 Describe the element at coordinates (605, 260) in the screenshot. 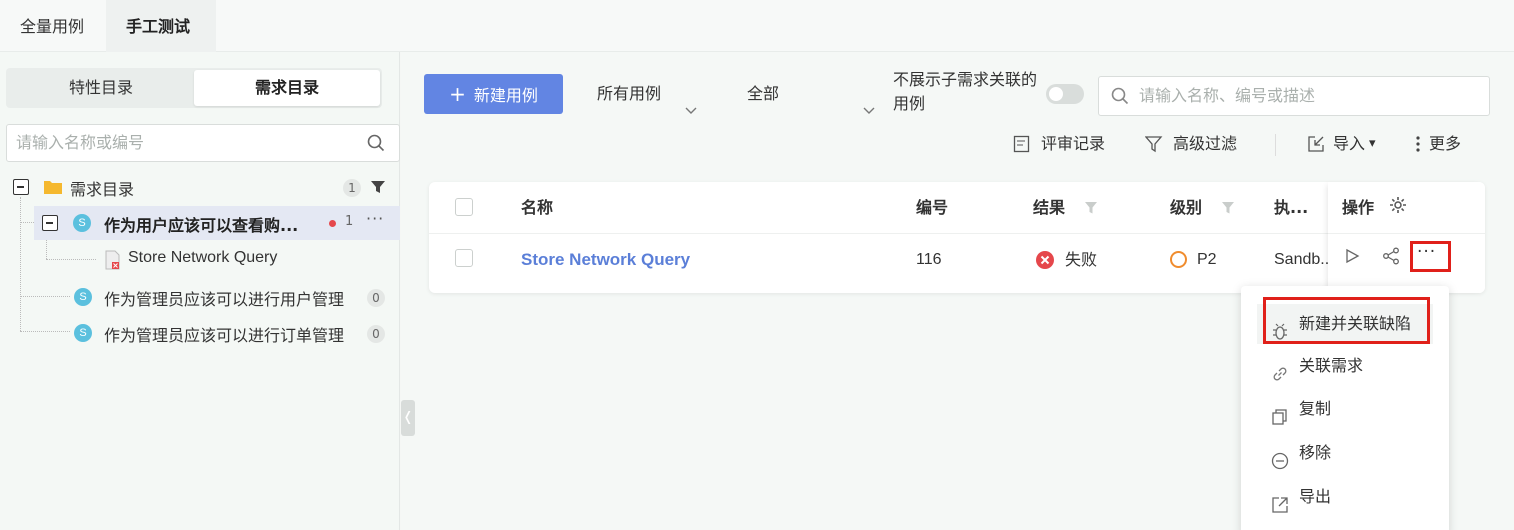

I see `case-name-link: Store Network Query` at that location.